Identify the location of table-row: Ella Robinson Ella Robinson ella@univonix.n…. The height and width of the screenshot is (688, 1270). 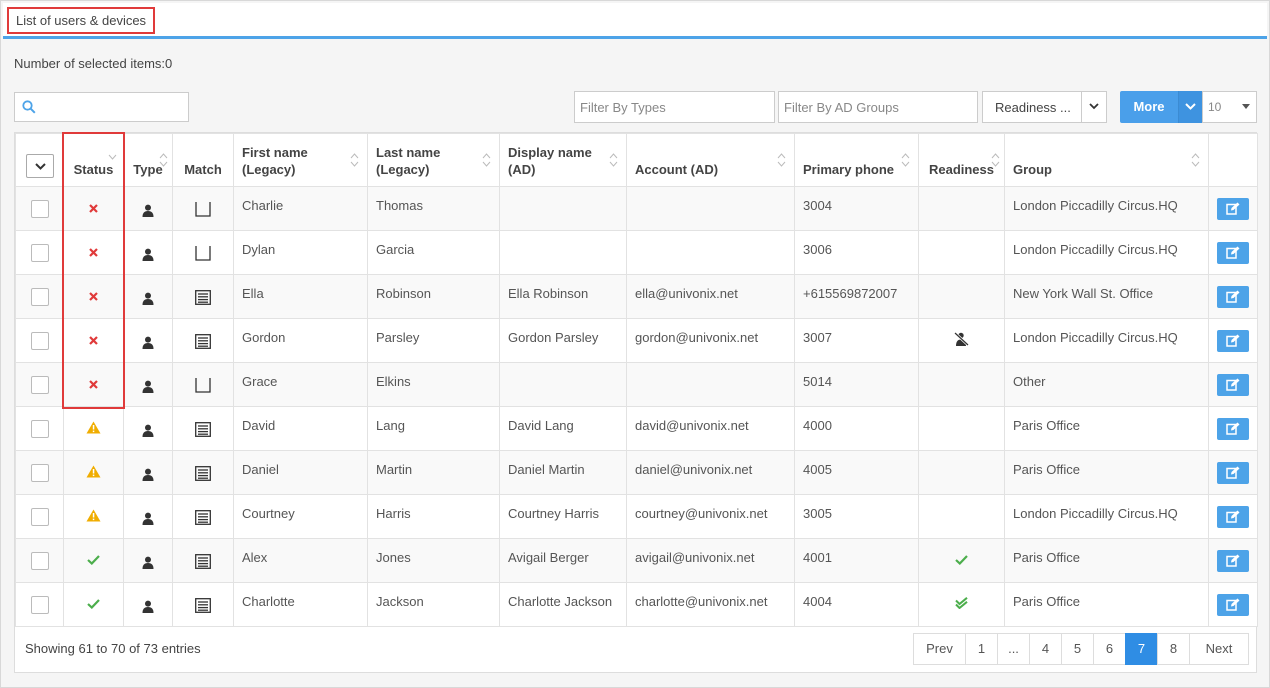
(636, 296).